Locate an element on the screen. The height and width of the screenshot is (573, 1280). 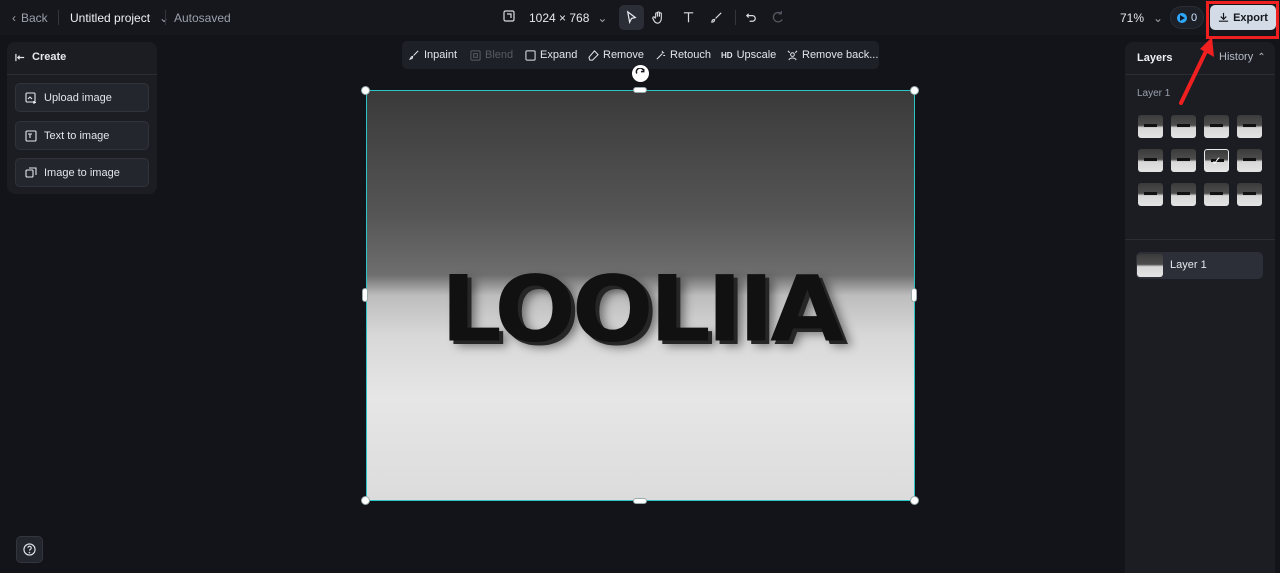
redo-button is located at coordinates (778, 17).